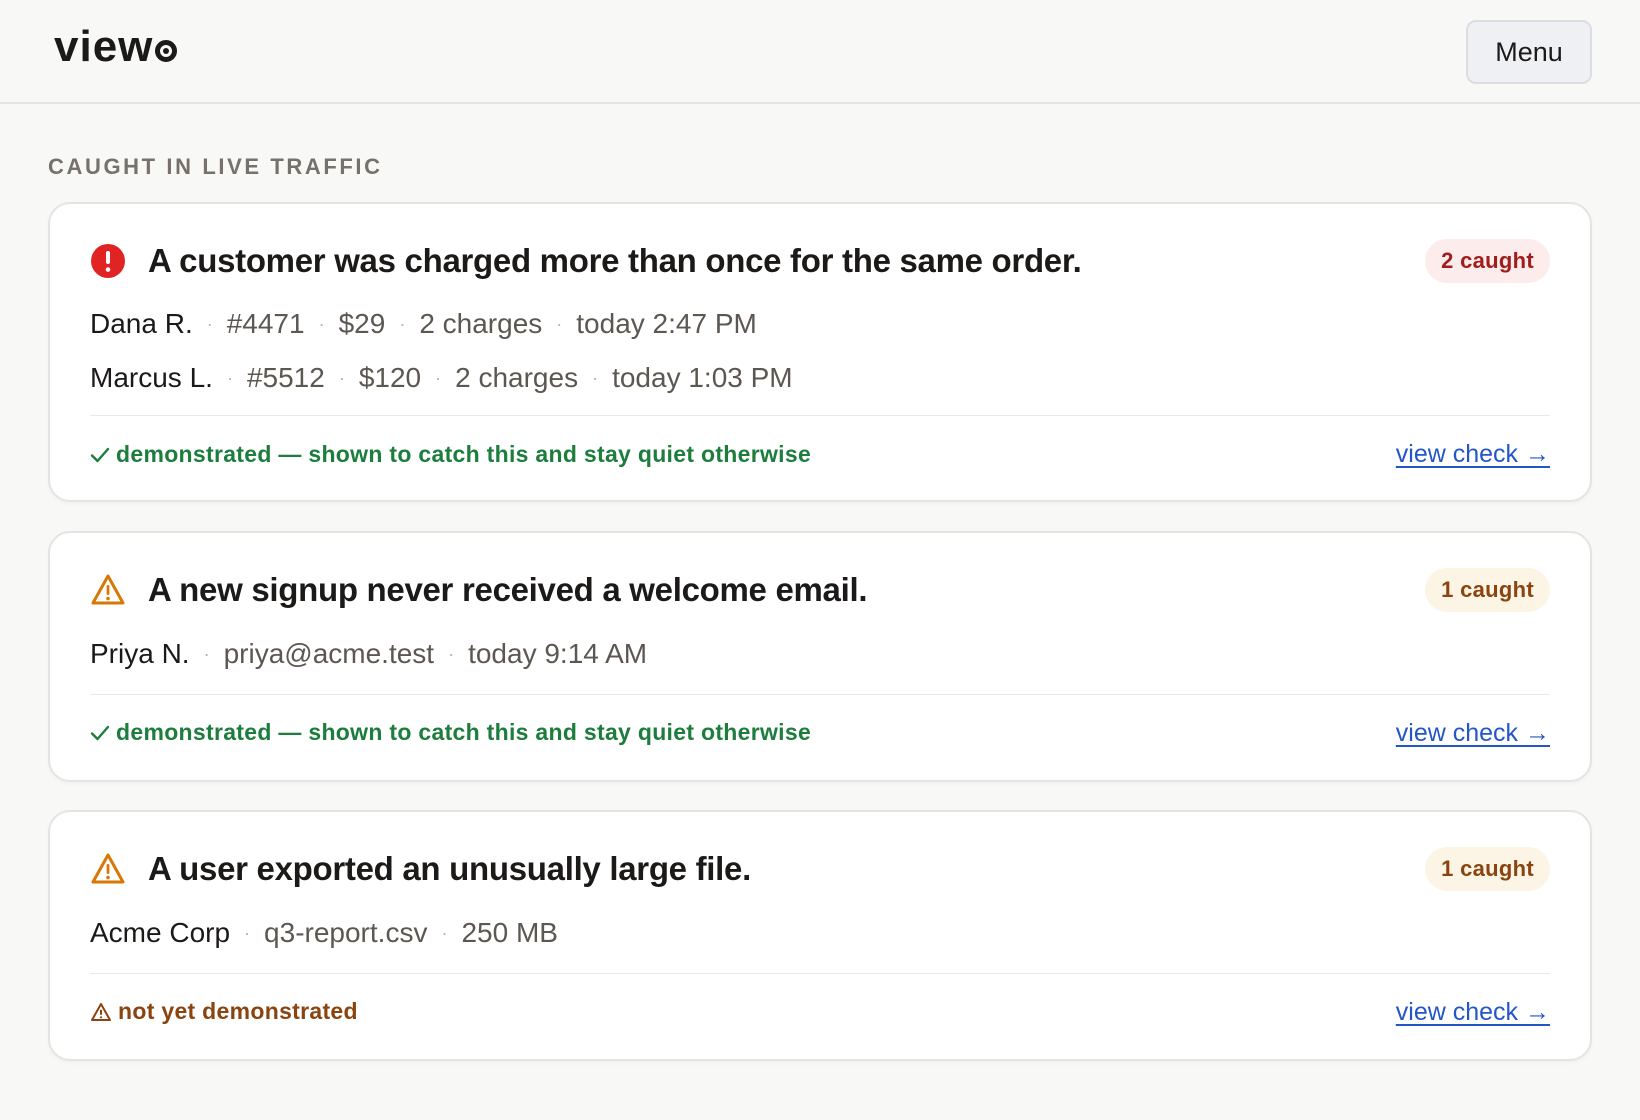  Describe the element at coordinates (702, 377) in the screenshot. I see `timestamp: today 1:03 PM` at that location.